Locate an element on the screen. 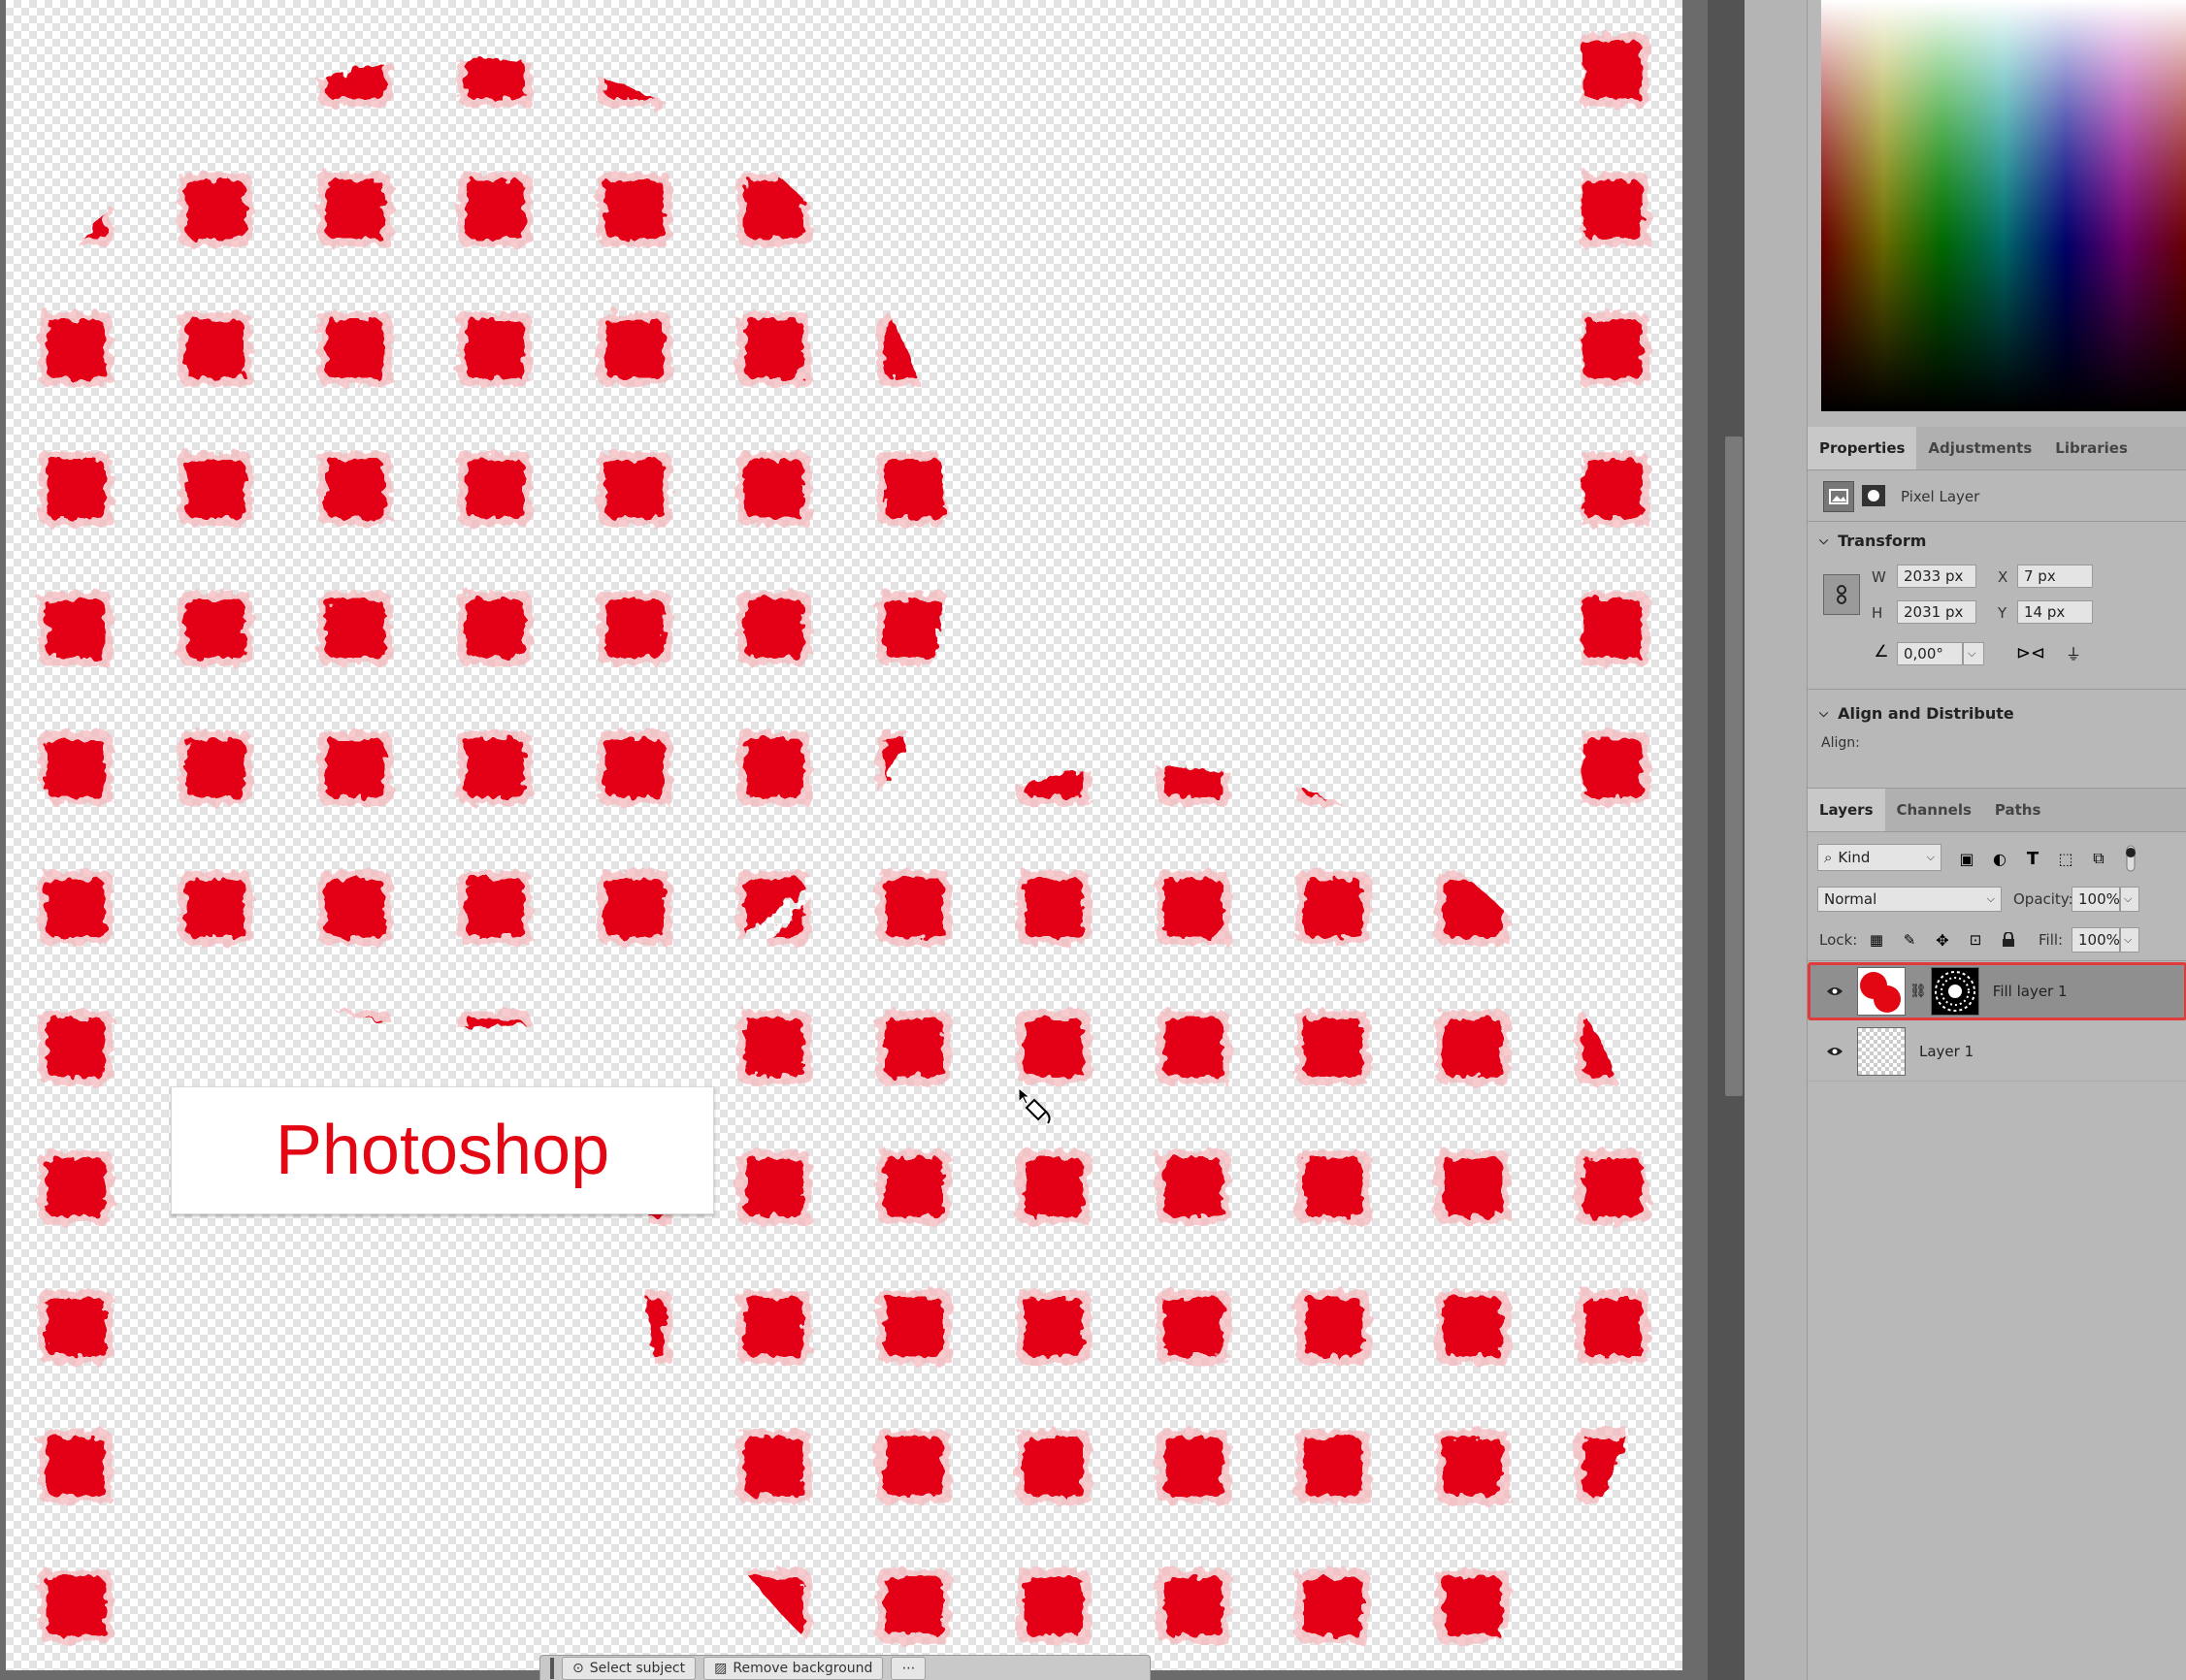 This screenshot has width=2186, height=1680. remove-background-button: ▨ Remove background is located at coordinates (793, 1668).